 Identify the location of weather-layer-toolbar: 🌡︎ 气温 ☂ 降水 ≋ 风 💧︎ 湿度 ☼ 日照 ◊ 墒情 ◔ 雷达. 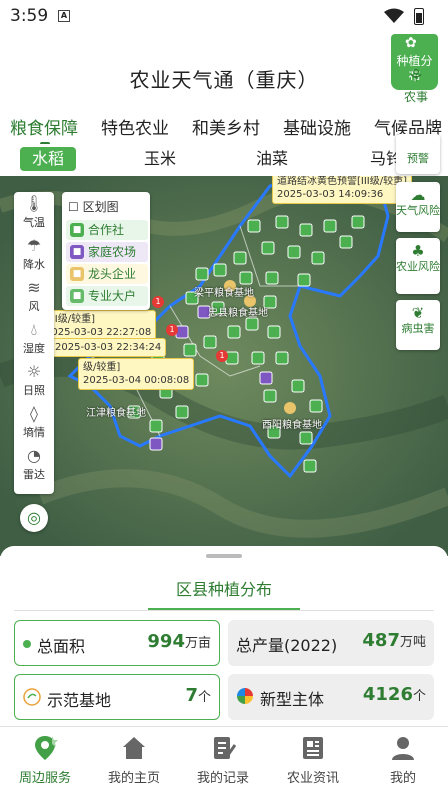
(34, 343).